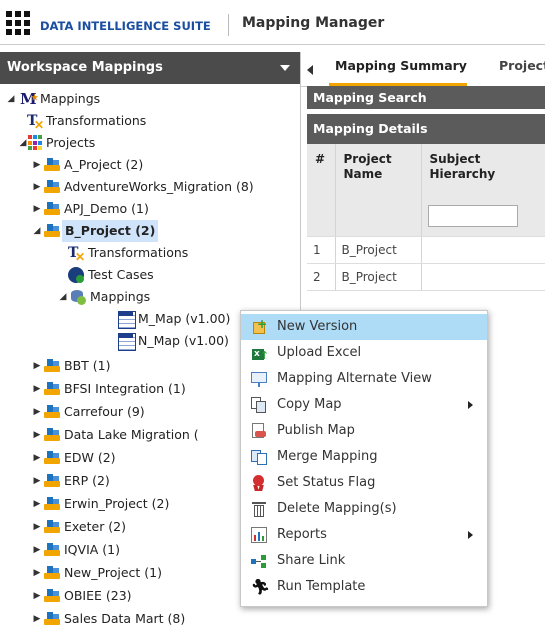 Image resolution: width=545 pixels, height=630 pixels. What do you see at coordinates (401, 65) in the screenshot?
I see `tab-mapping-summary: Mapping Summary` at bounding box center [401, 65].